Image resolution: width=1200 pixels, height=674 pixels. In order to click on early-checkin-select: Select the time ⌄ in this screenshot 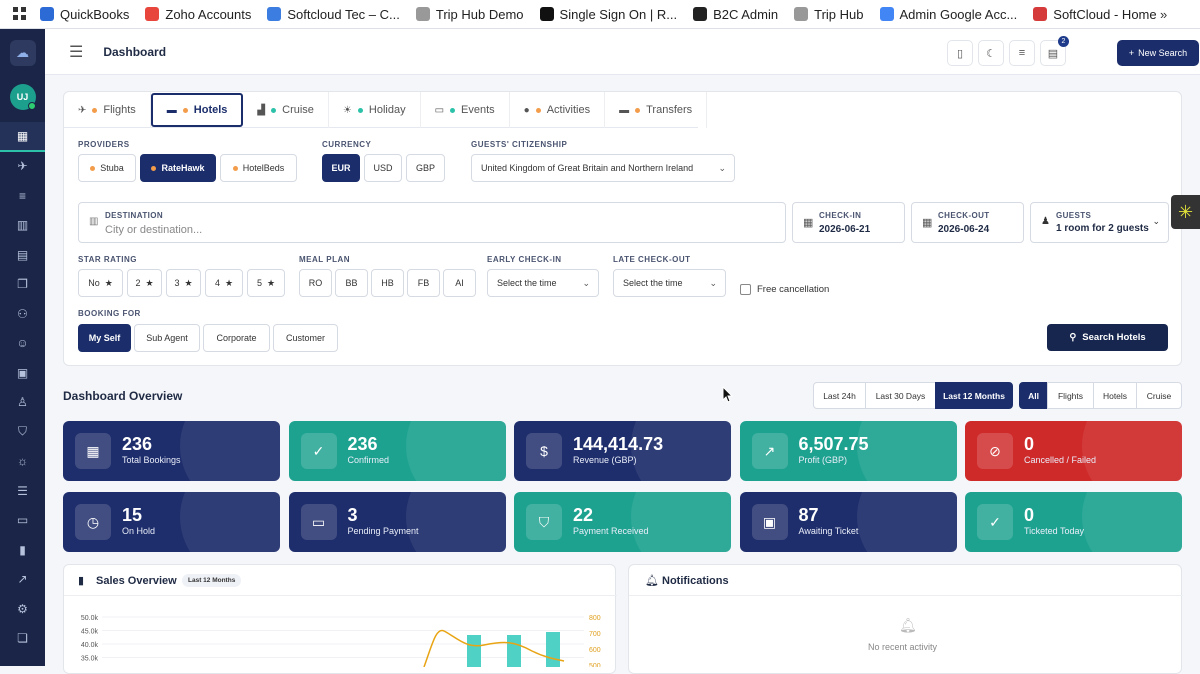, I will do `click(543, 283)`.